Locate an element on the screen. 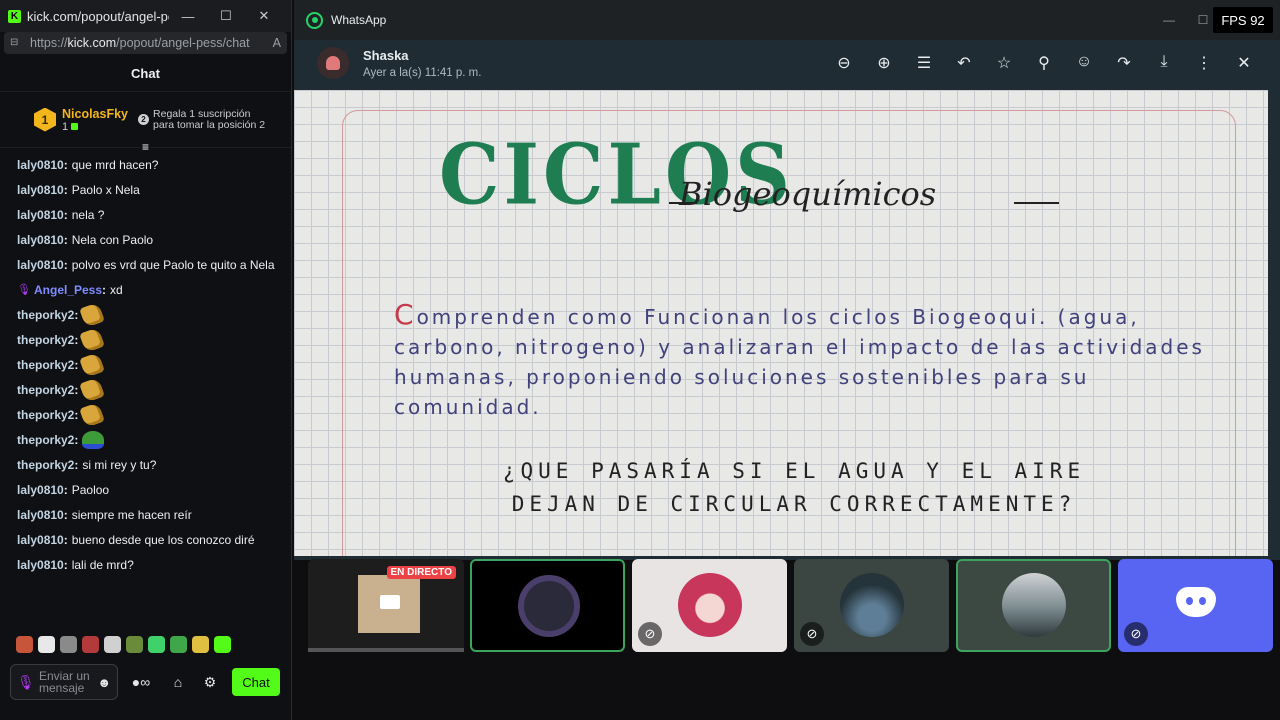  whatsapp-logo-icon is located at coordinates (314, 20).